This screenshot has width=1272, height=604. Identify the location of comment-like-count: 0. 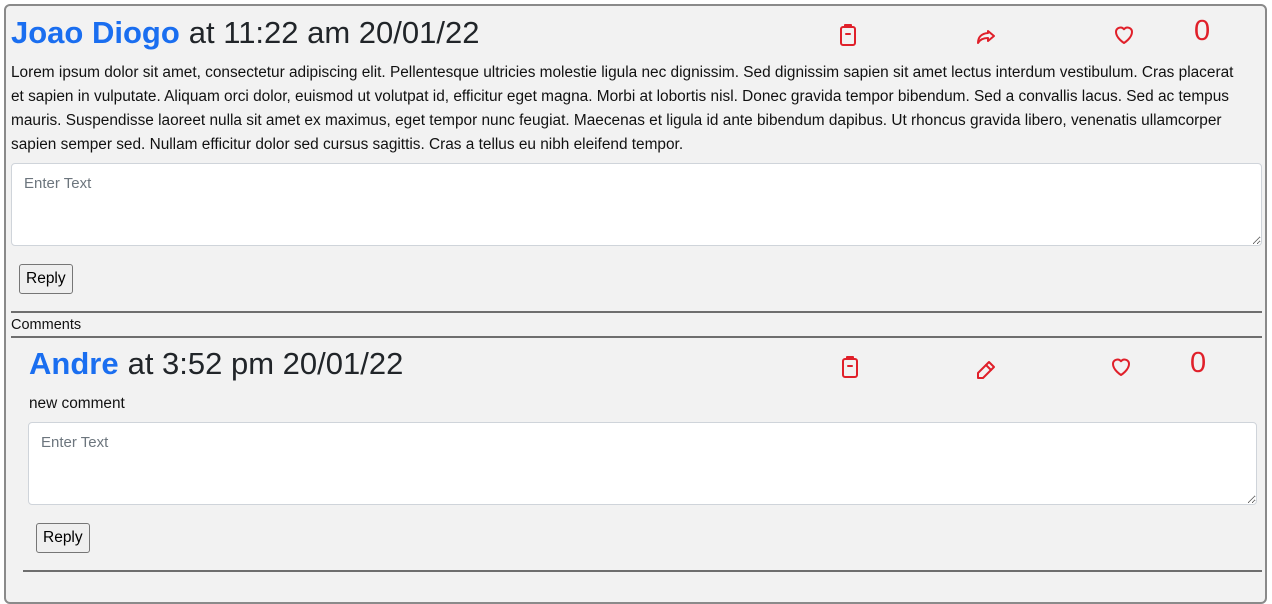
(1198, 363).